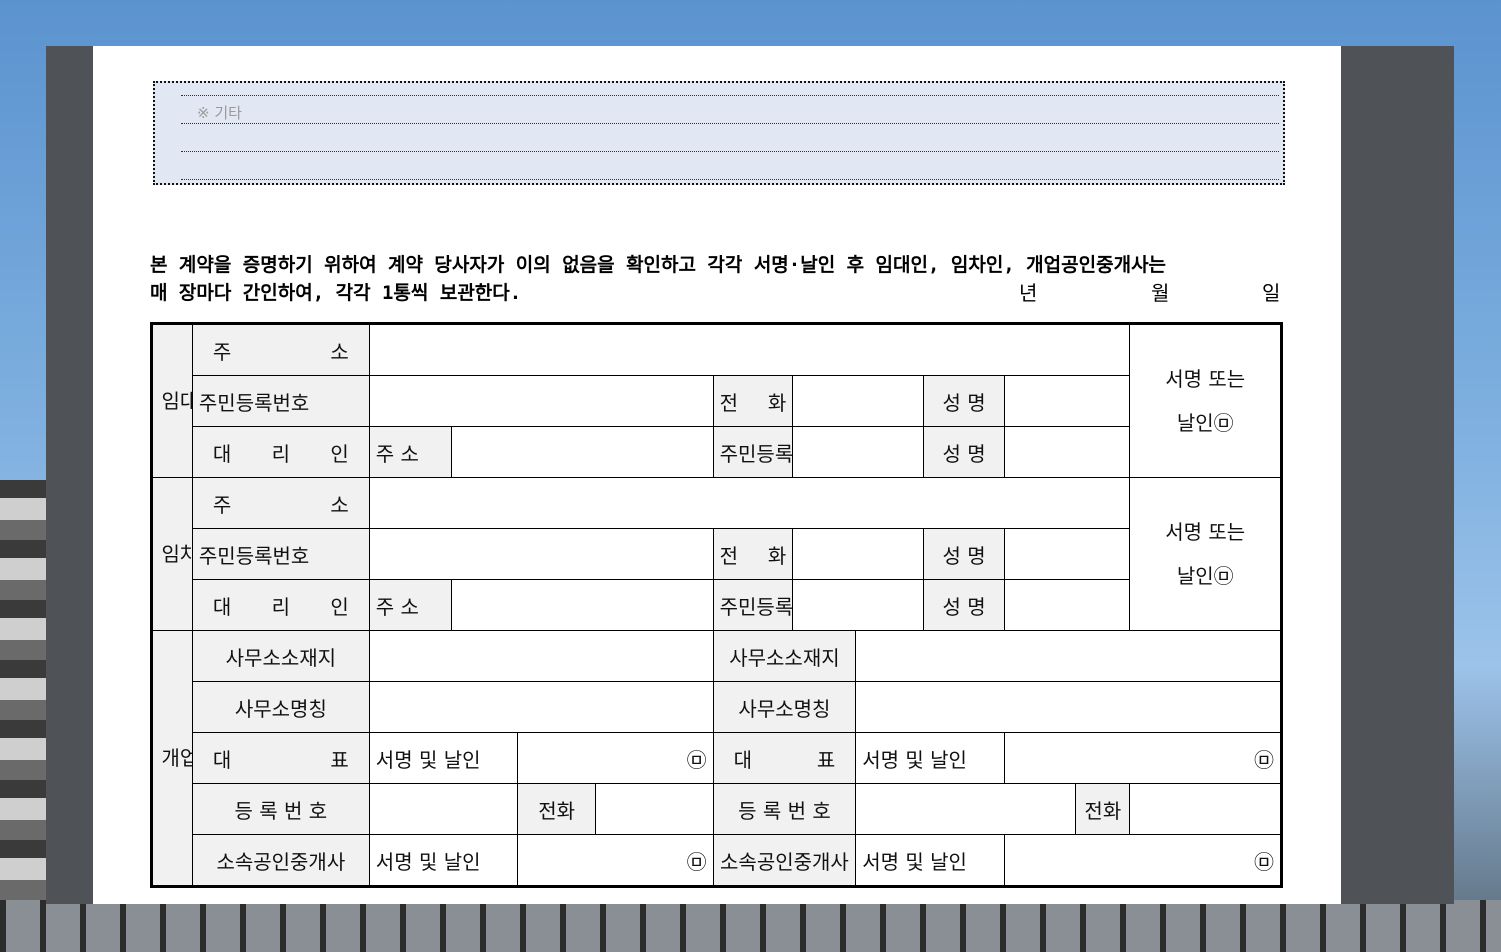 The image size is (1501, 952). I want to click on lessor-group-label: 임대인, so click(172, 400).